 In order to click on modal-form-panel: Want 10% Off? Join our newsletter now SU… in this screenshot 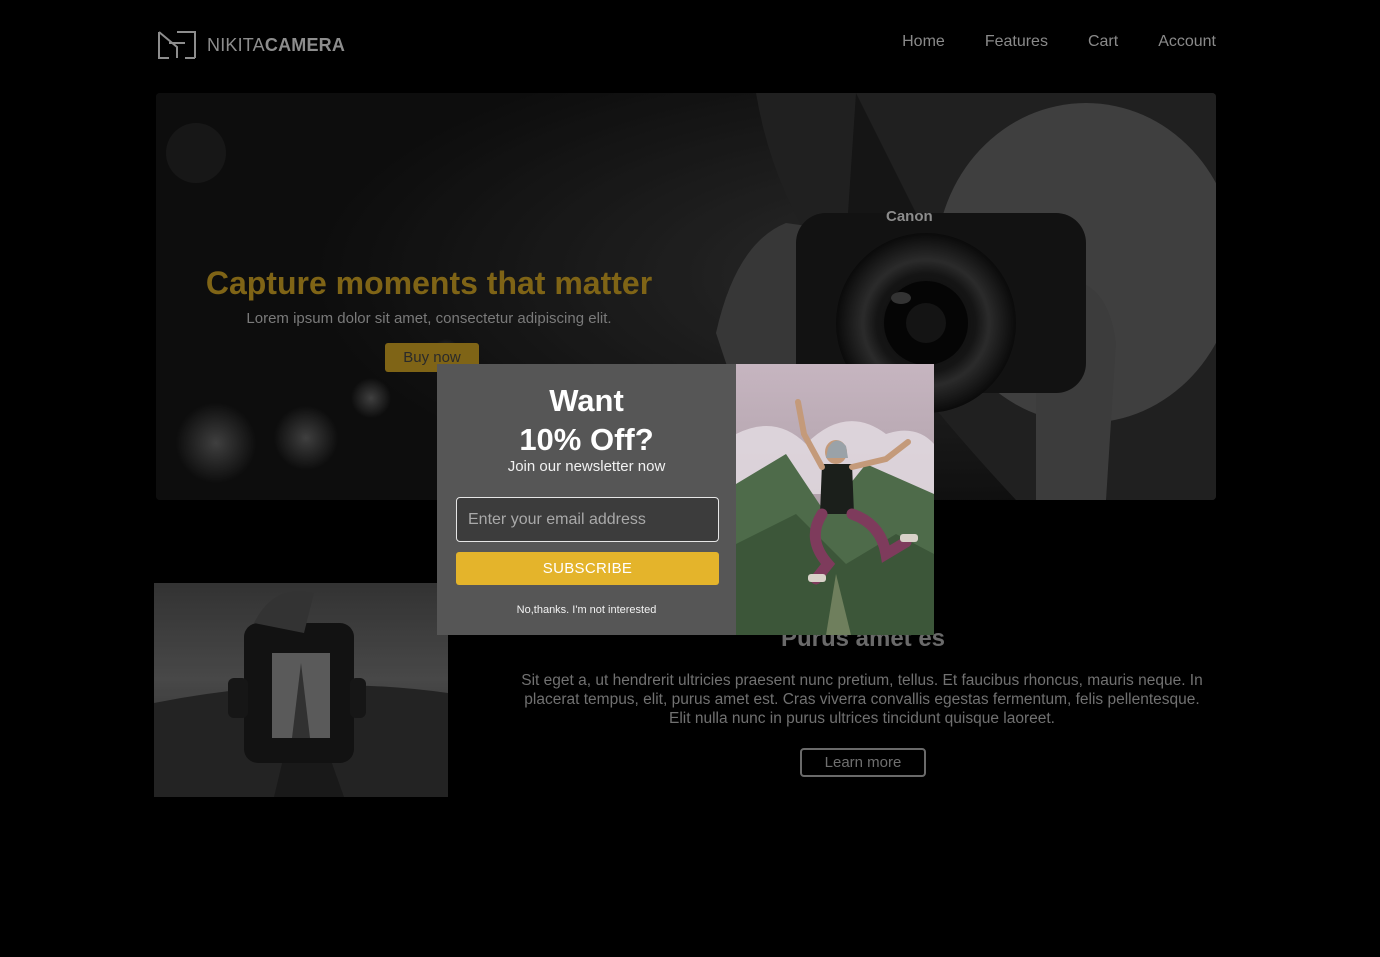, I will do `click(586, 499)`.